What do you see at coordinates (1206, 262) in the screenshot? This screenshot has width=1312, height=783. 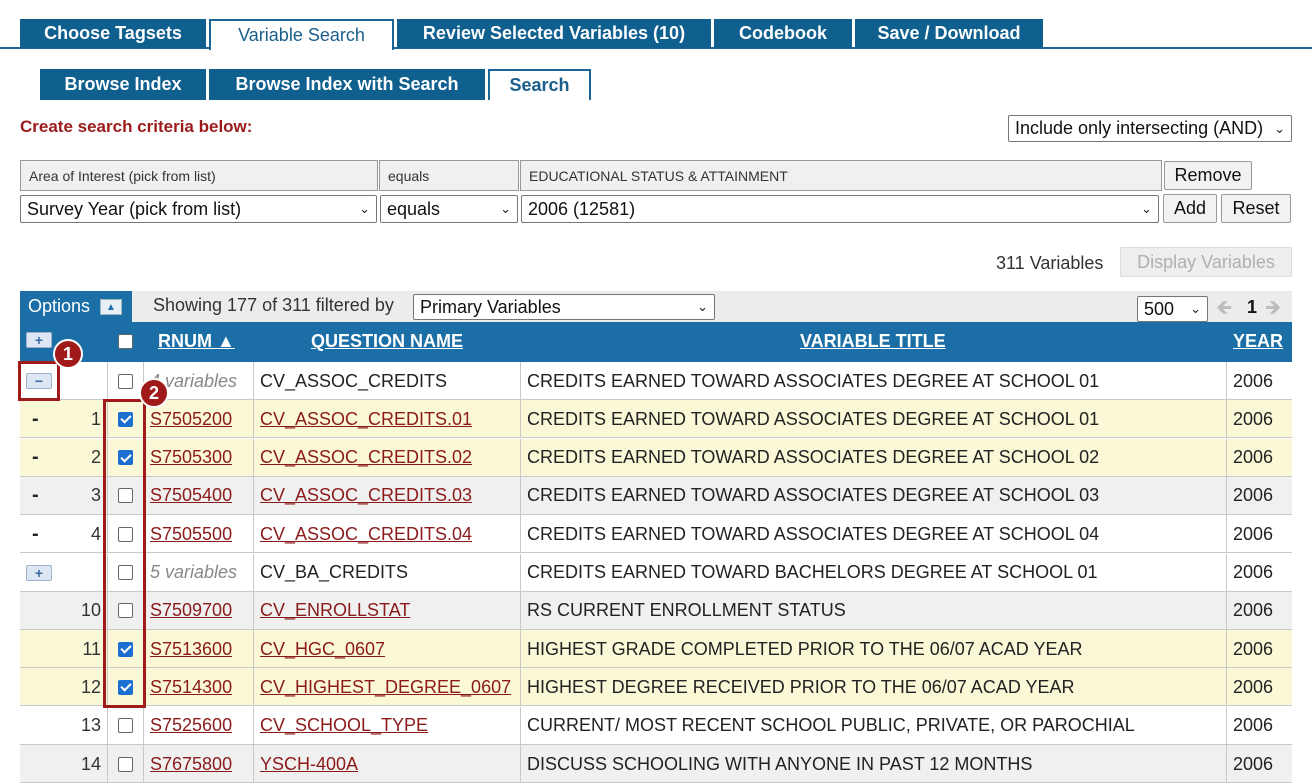 I see `display-variables-button: Display Variables` at bounding box center [1206, 262].